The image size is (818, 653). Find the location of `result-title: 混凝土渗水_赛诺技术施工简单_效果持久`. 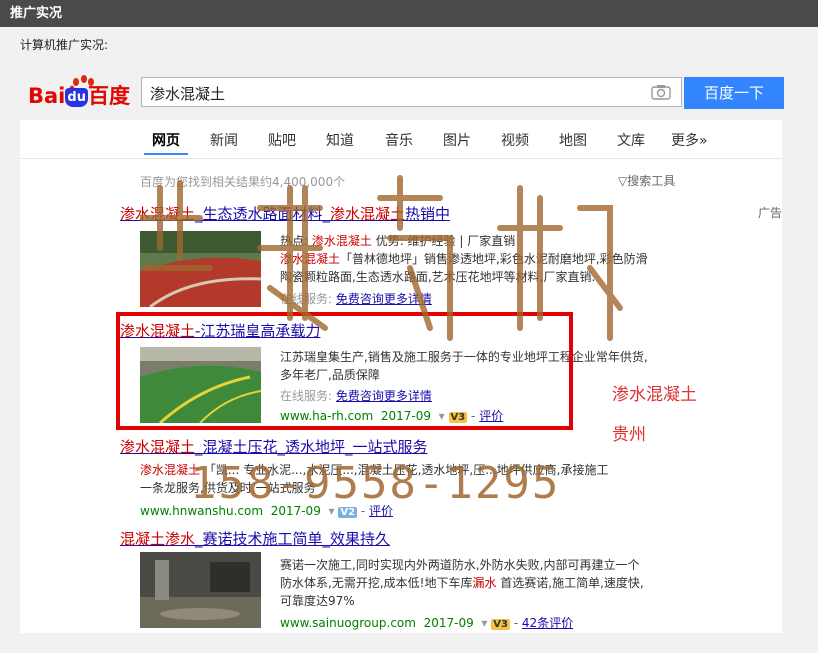

result-title: 混凝土渗水_赛诺技术施工简单_效果持久 is located at coordinates (255, 538).